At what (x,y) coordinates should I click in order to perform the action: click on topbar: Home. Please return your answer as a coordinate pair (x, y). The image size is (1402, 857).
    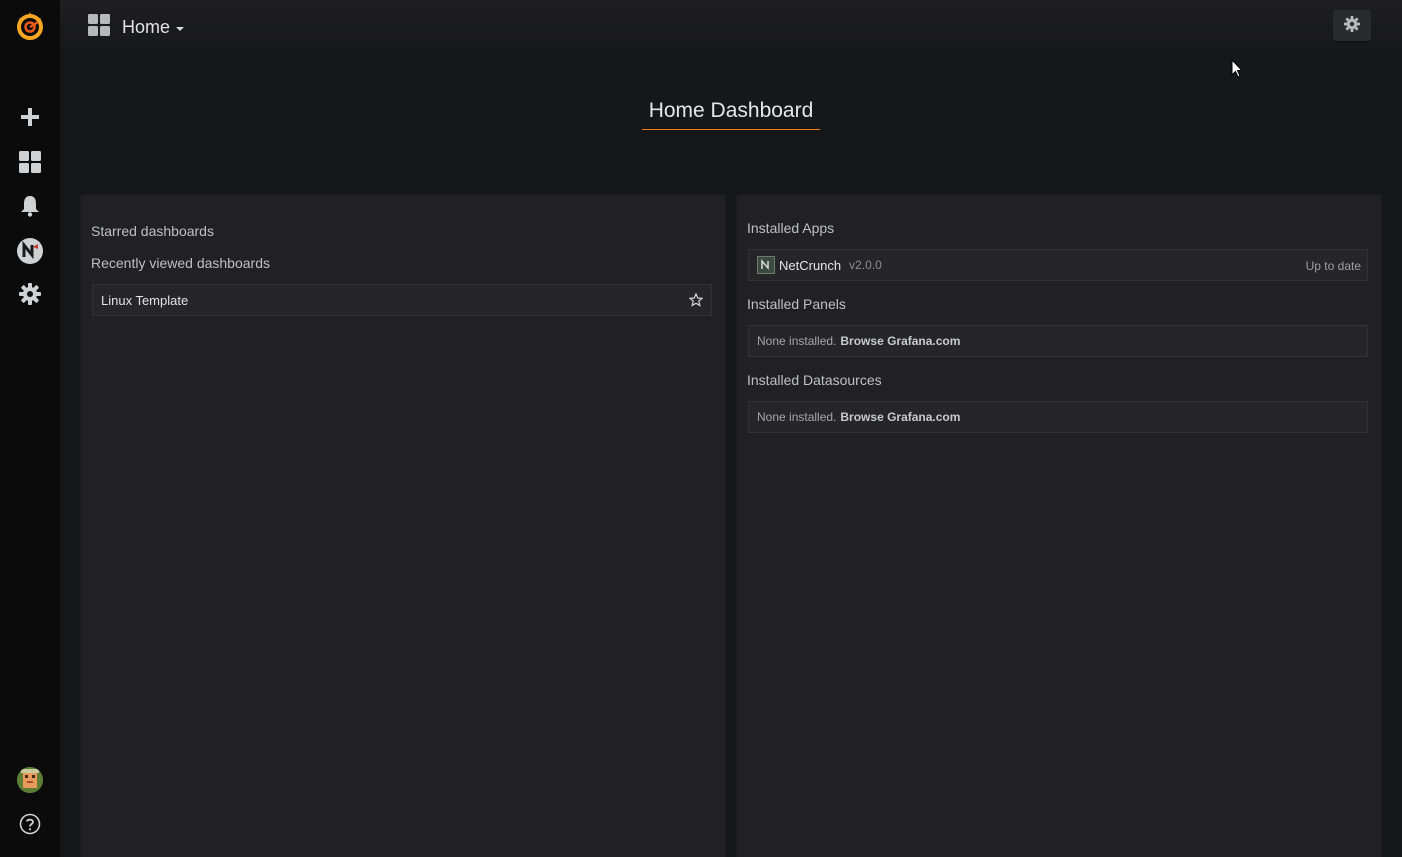
    Looking at the image, I should click on (731, 27).